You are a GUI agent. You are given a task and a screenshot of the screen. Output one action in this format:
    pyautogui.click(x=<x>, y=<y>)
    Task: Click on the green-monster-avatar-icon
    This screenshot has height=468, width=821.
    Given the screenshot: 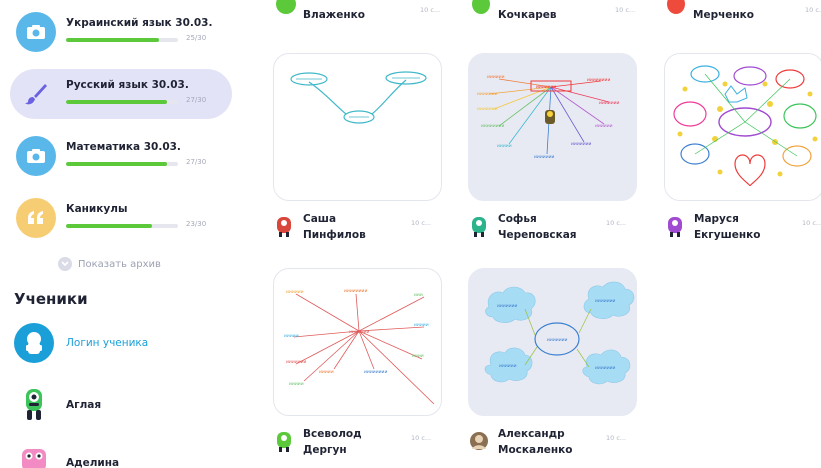 What is the action you would take?
    pyautogui.click(x=34, y=405)
    